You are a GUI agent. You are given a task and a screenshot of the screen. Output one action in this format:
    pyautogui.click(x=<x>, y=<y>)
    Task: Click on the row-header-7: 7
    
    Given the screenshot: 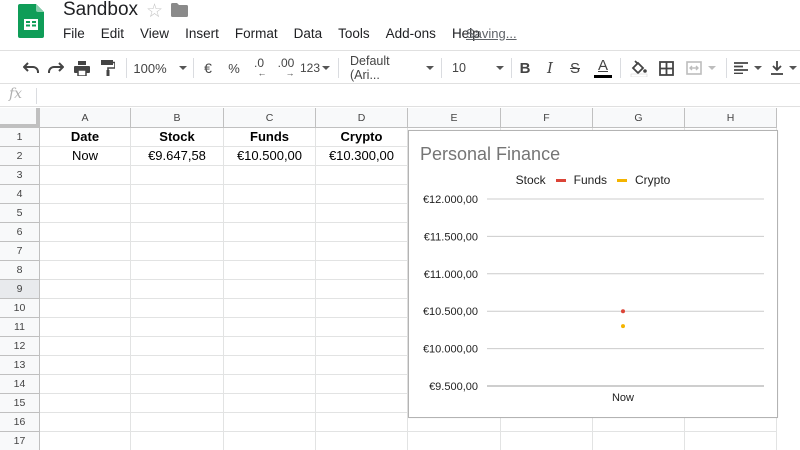 What is the action you would take?
    pyautogui.click(x=20, y=251)
    